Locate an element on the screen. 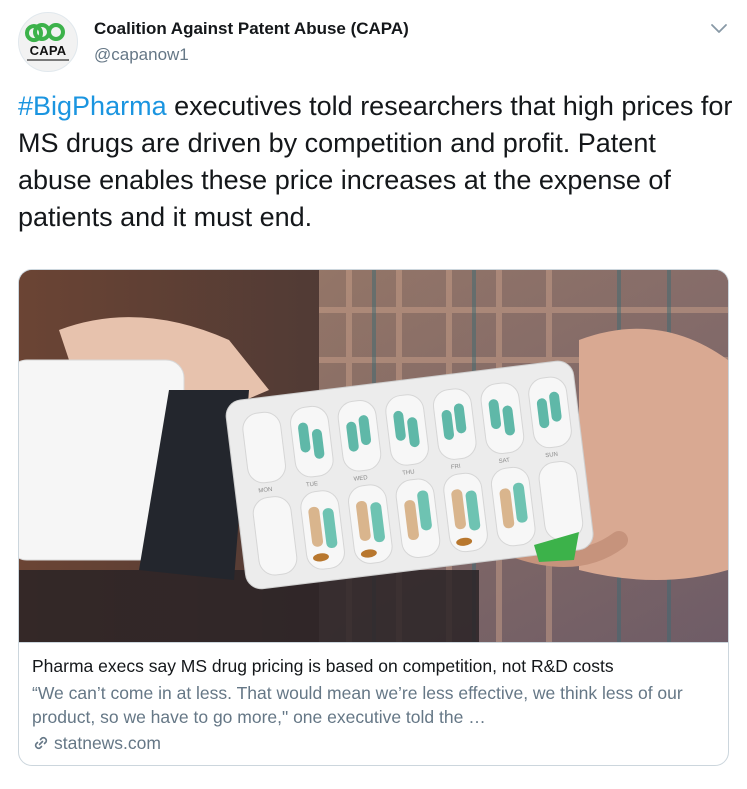 The image size is (747, 789). card-domain: statnews.com is located at coordinates (96, 743).